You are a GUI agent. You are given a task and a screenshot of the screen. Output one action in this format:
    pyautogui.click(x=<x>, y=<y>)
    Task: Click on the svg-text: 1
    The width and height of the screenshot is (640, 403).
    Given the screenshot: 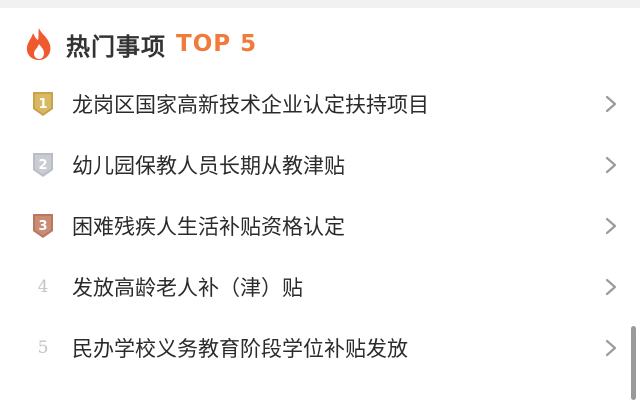 What is the action you would take?
    pyautogui.click(x=42, y=104)
    